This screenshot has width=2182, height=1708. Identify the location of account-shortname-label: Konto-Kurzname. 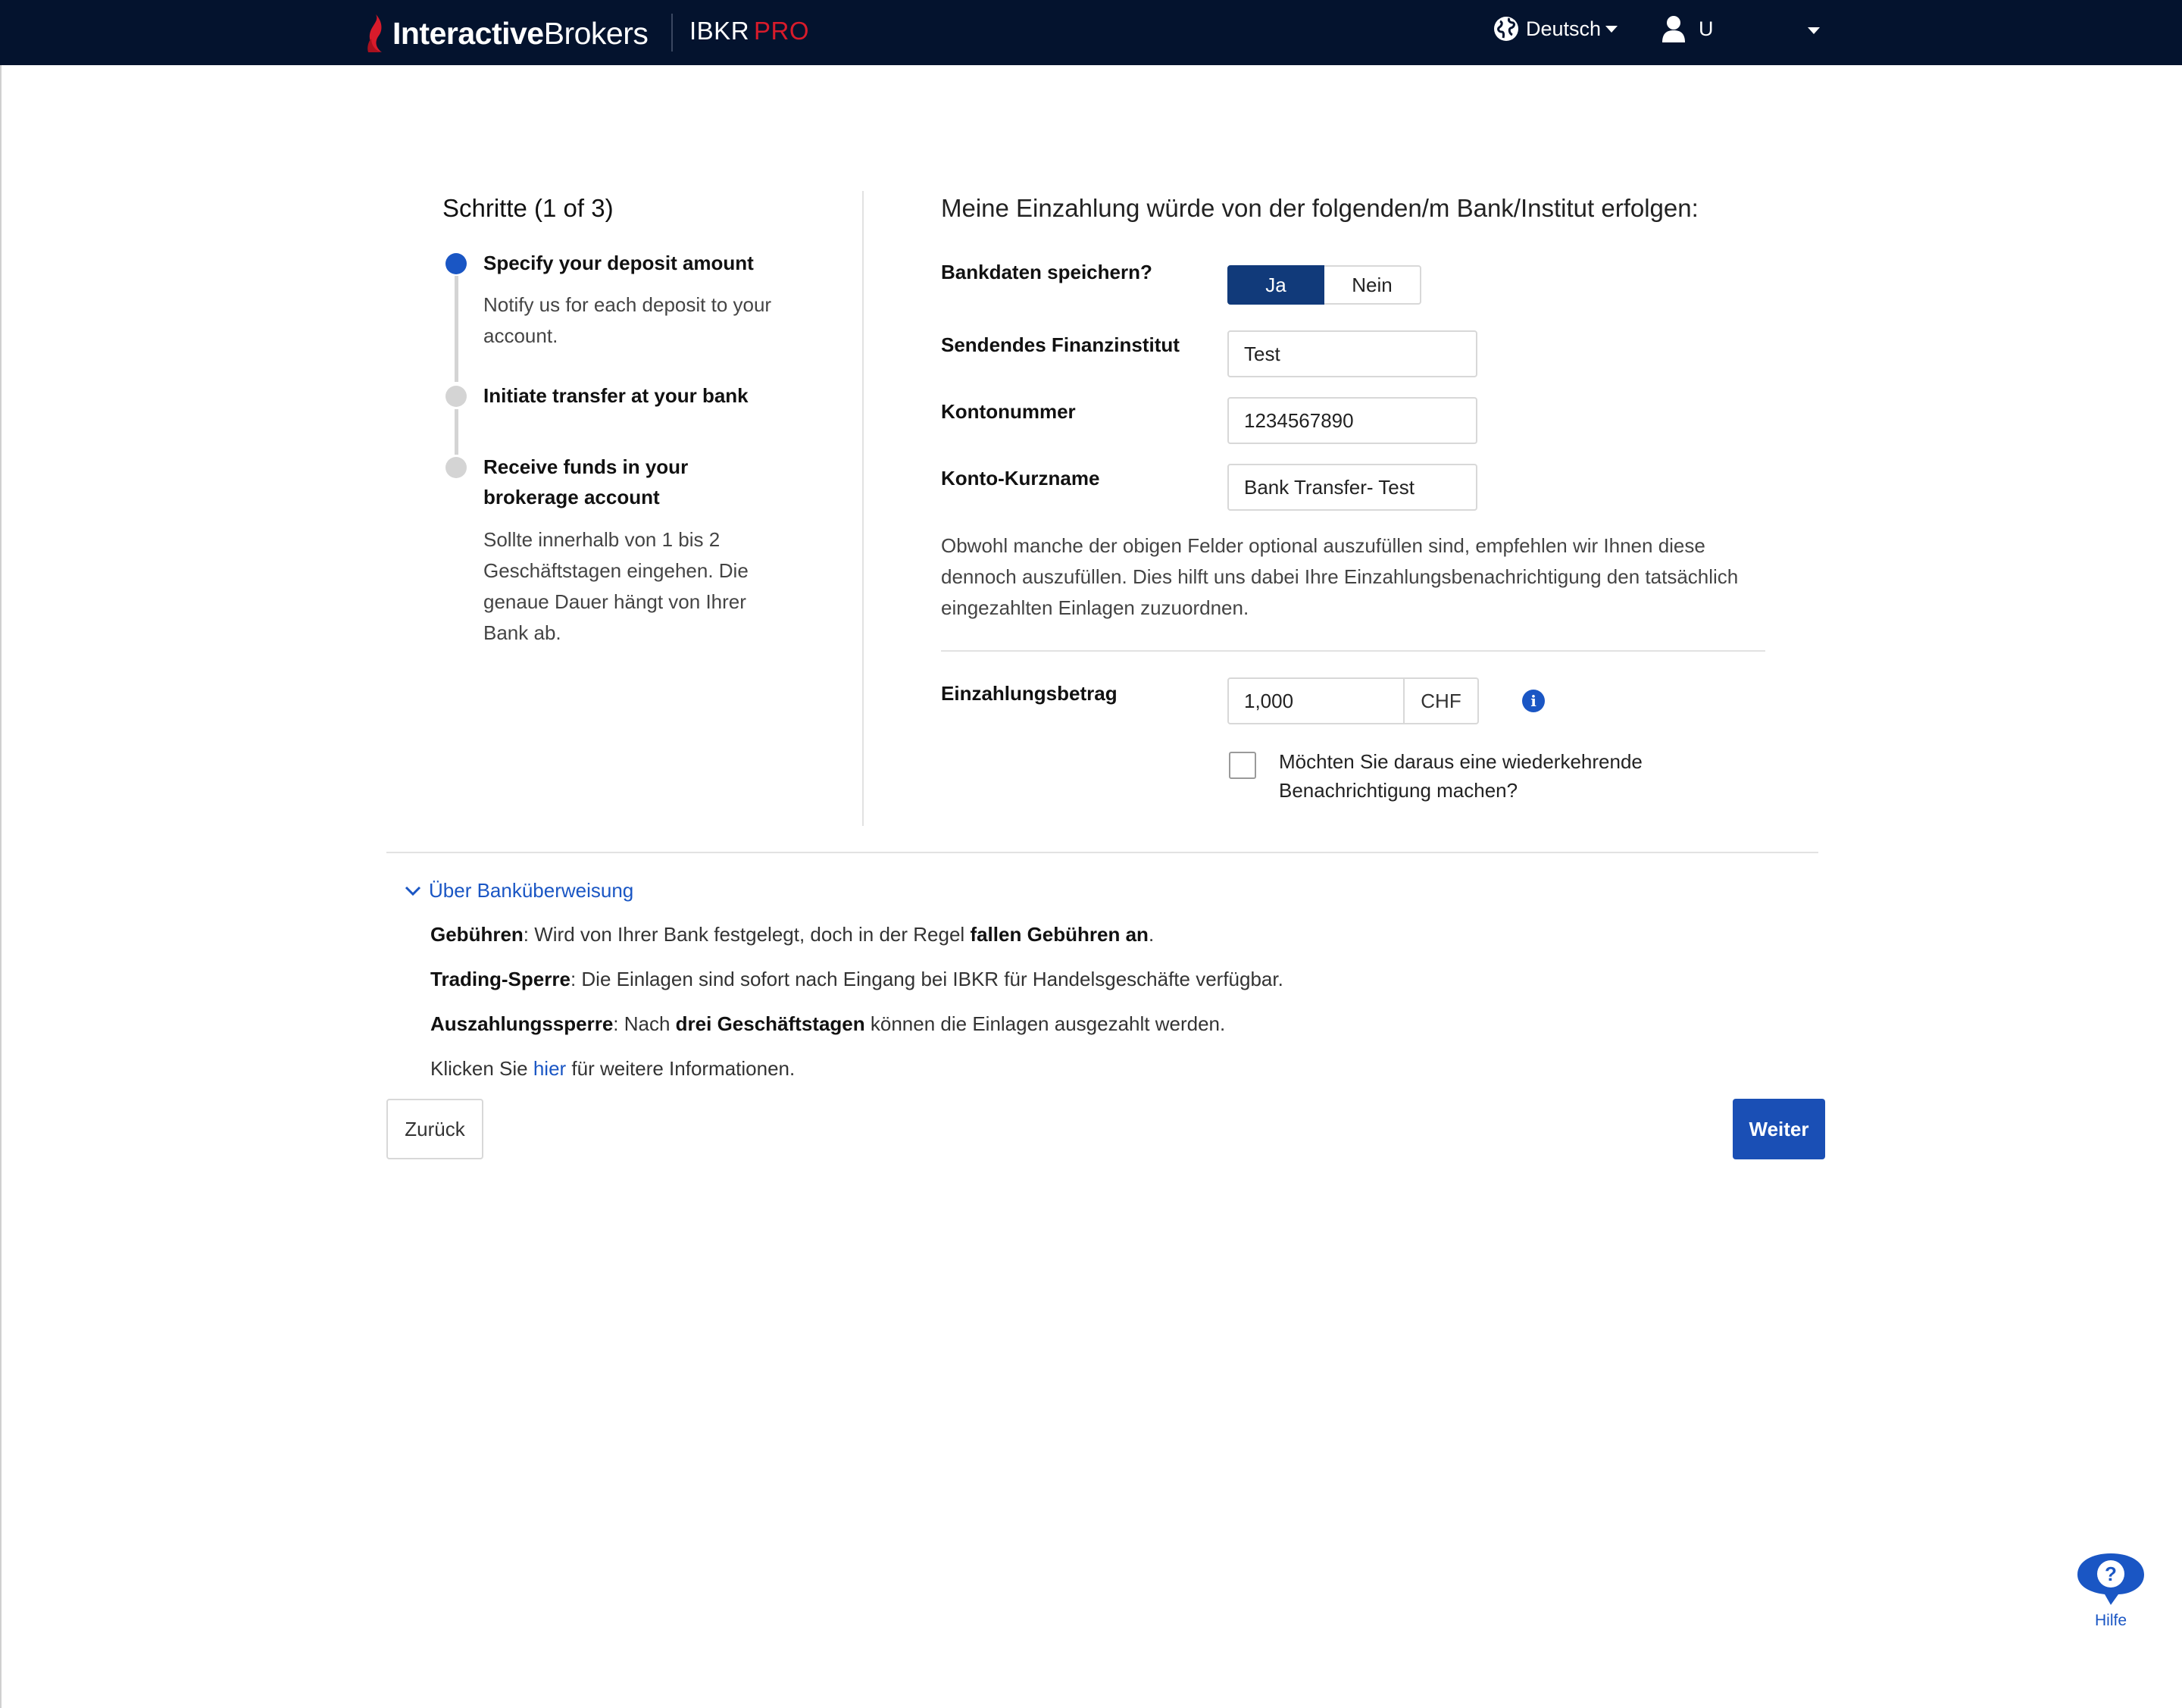
(1020, 478).